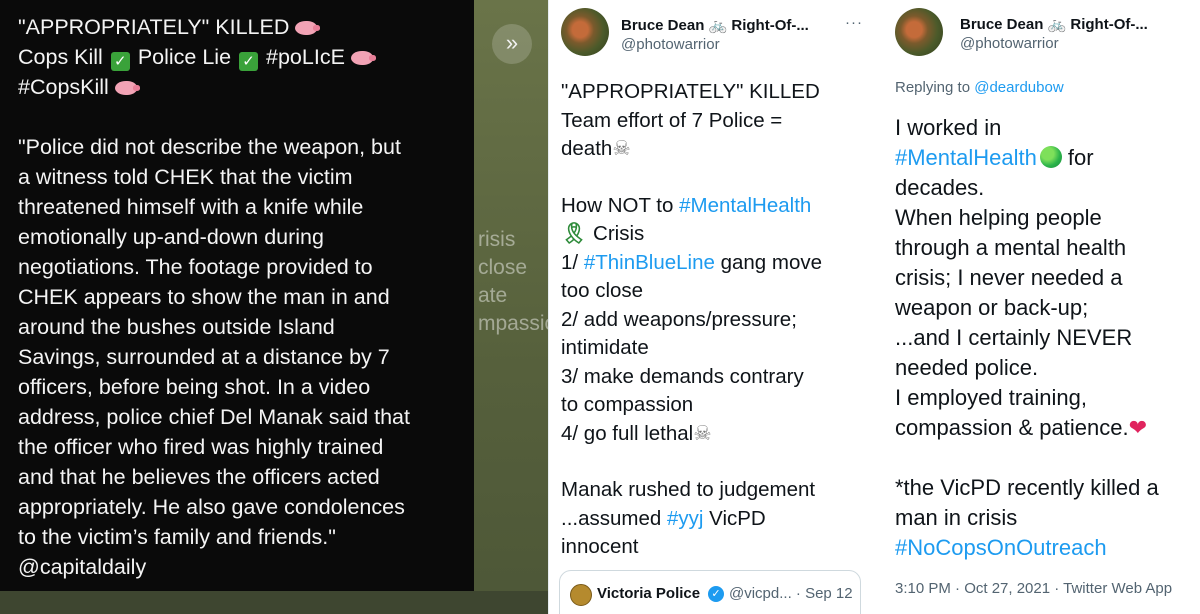 The height and width of the screenshot is (614, 1200). What do you see at coordinates (274, 602) in the screenshot?
I see `bottom-strip` at bounding box center [274, 602].